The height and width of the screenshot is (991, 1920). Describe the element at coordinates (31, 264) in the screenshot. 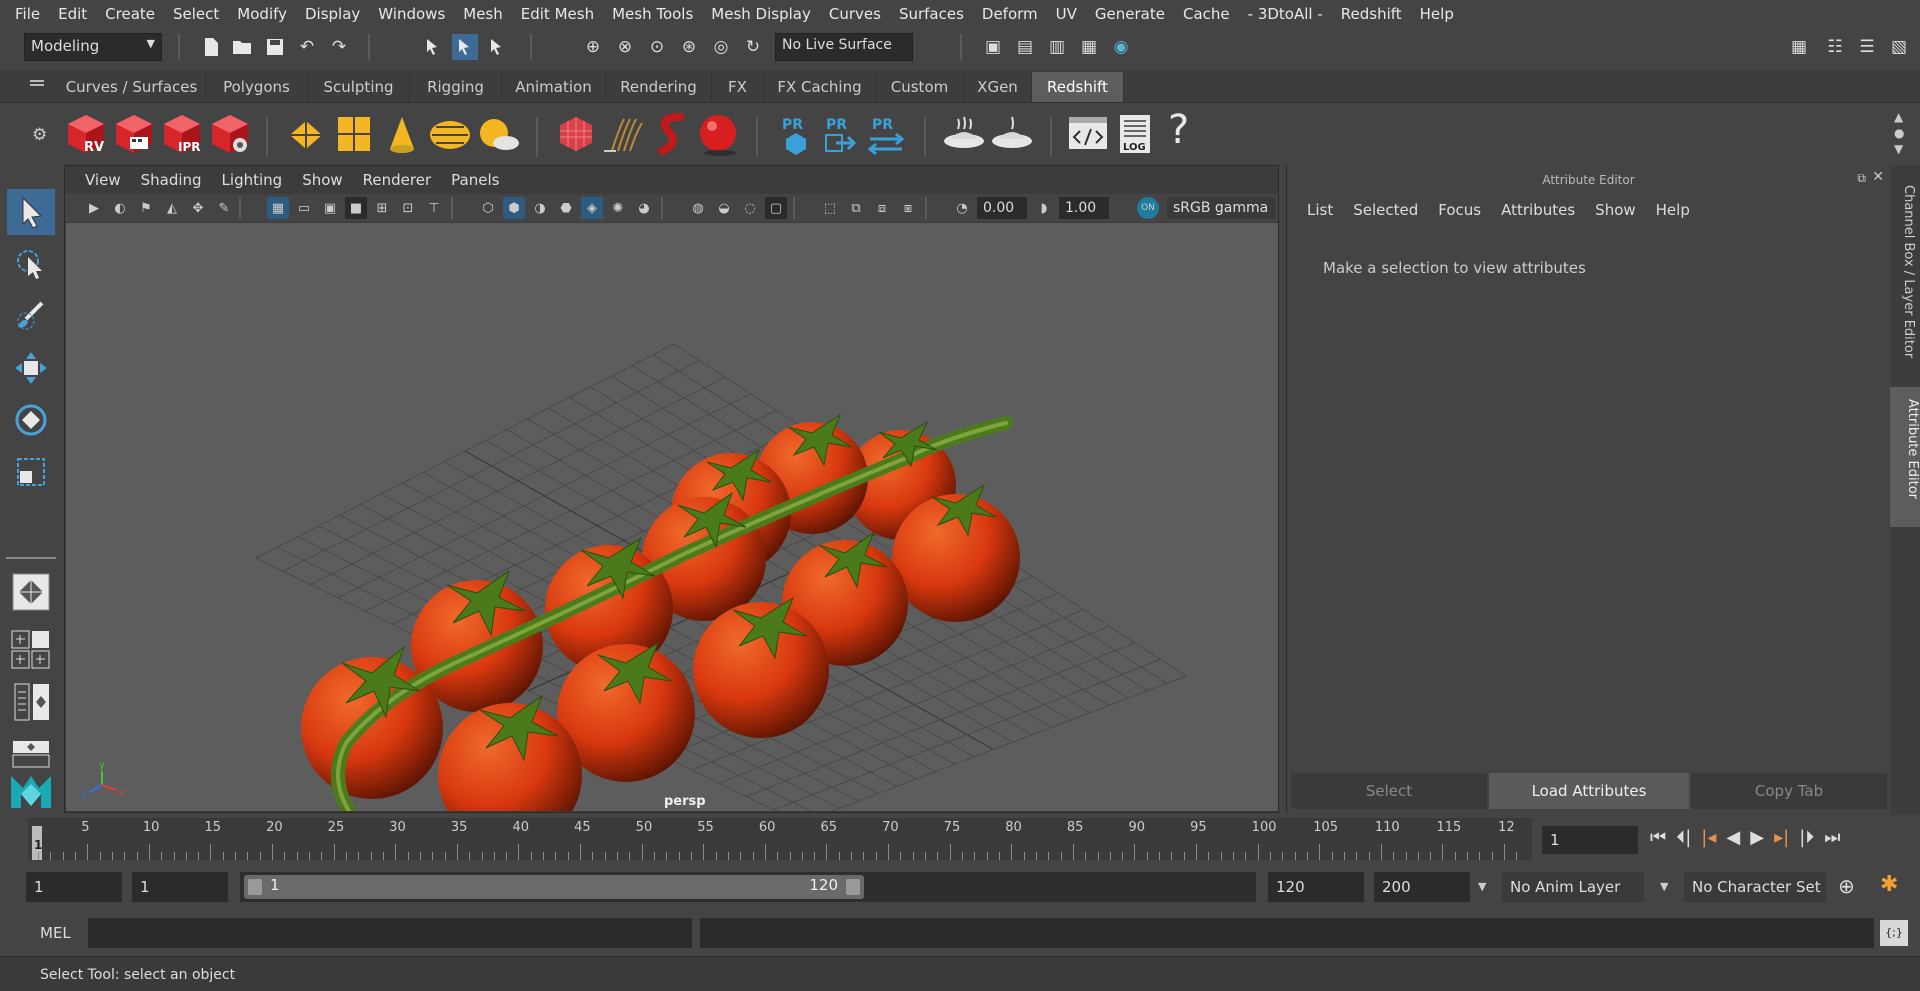

I see `lasso-tool-icon` at that location.